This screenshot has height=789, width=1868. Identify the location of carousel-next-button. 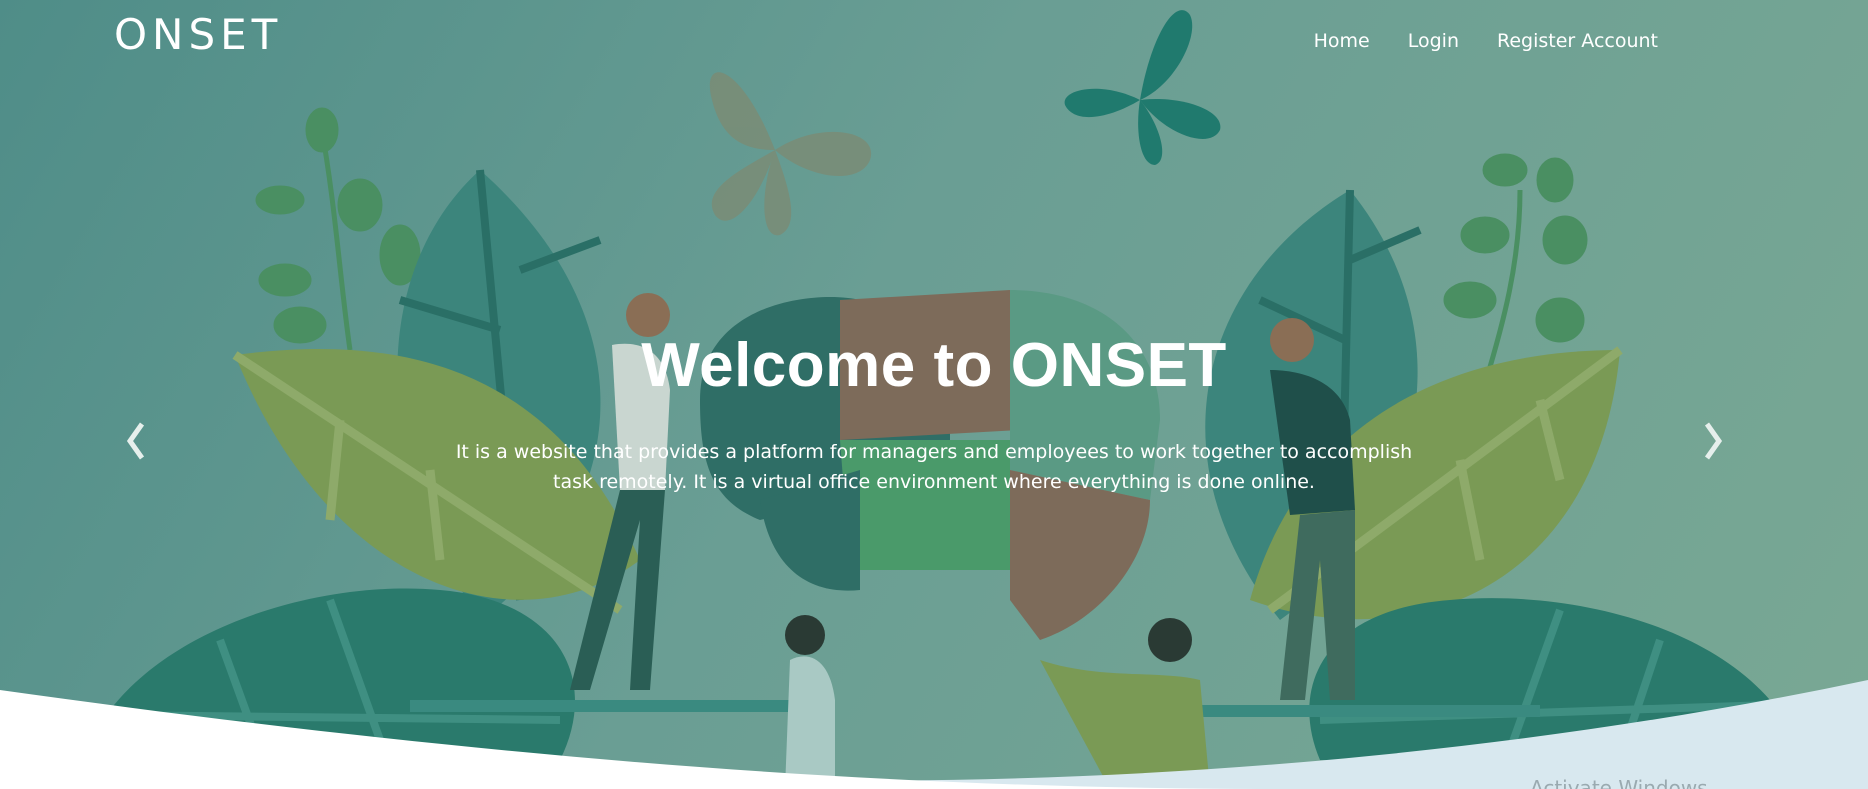
(1711, 441).